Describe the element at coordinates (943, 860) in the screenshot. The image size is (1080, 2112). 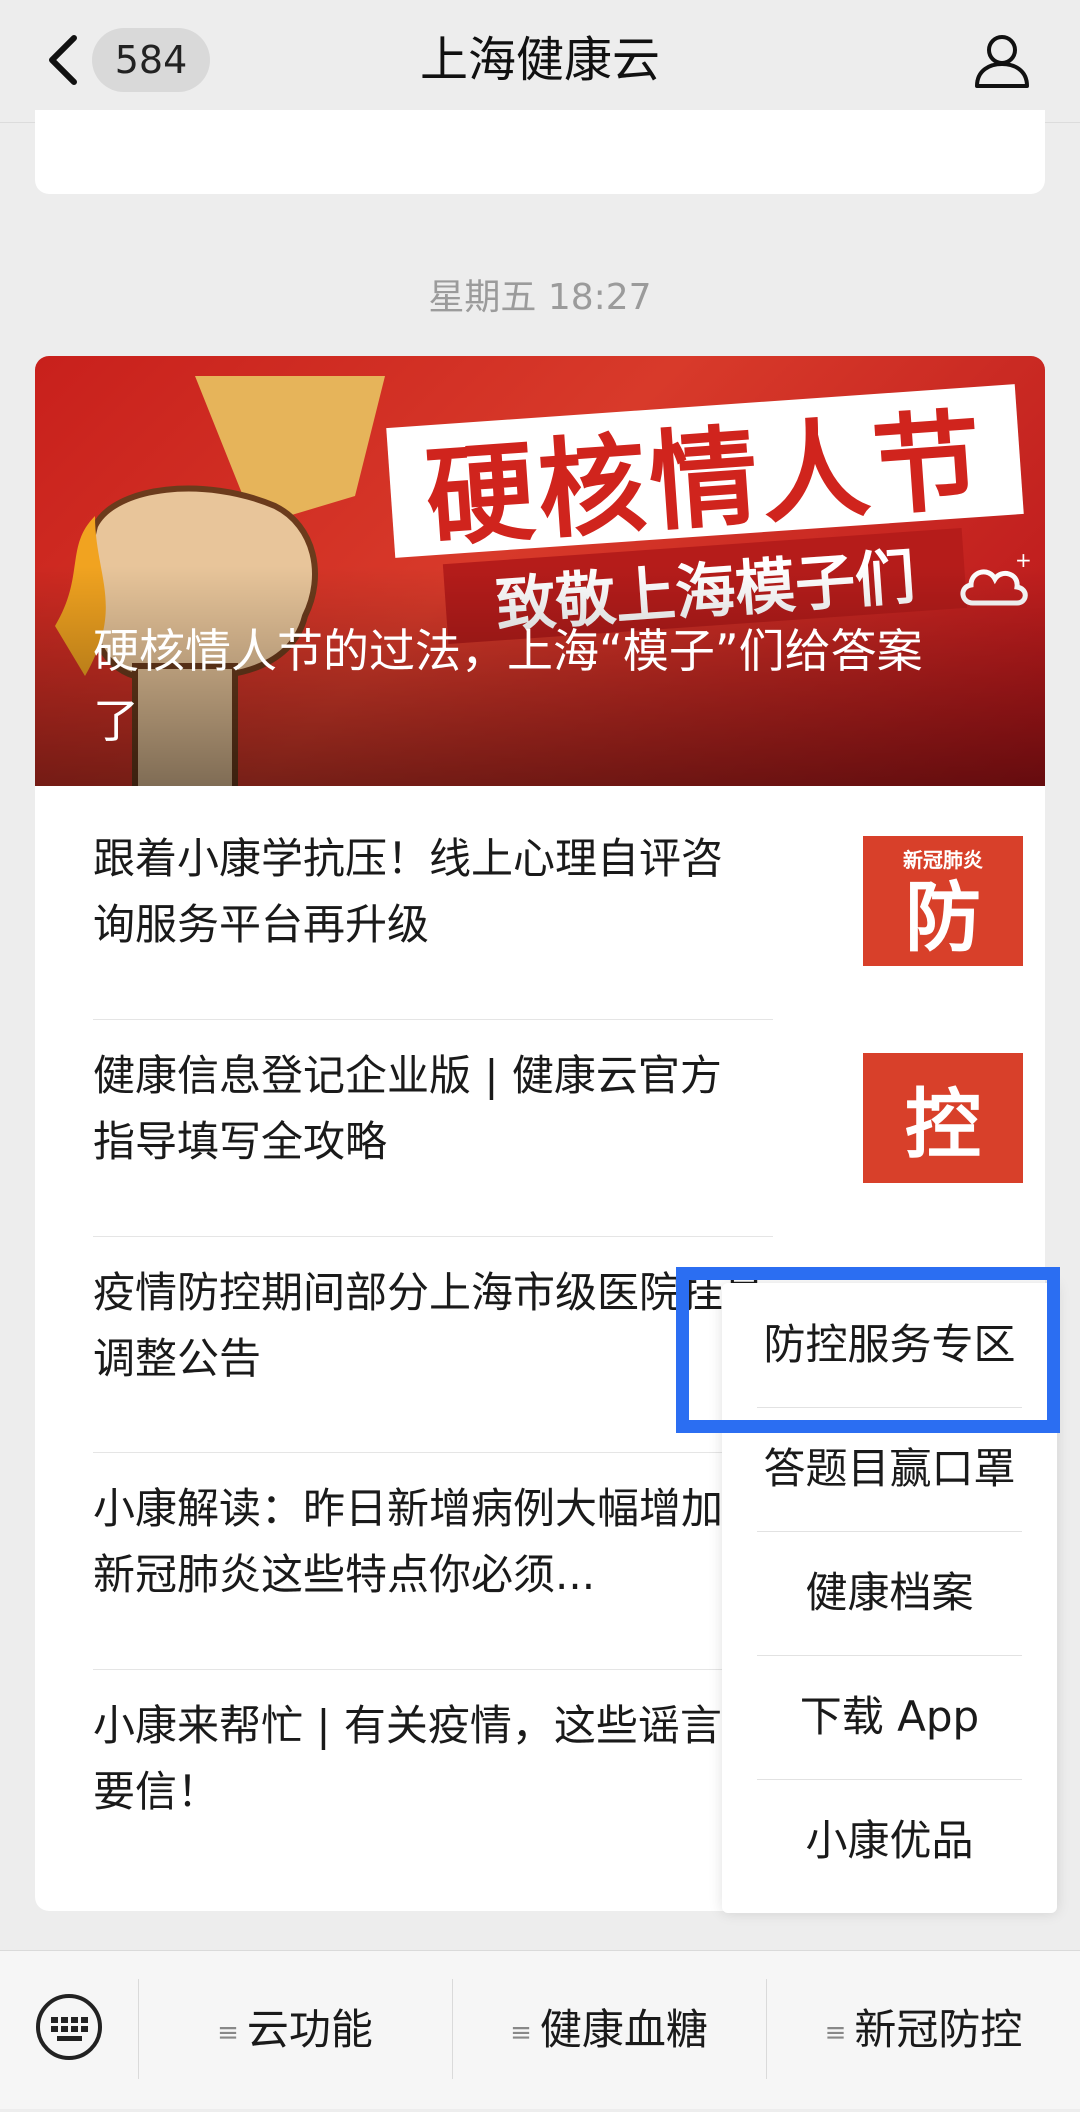
I see `thumbnail-tag: 新冠肺炎` at that location.